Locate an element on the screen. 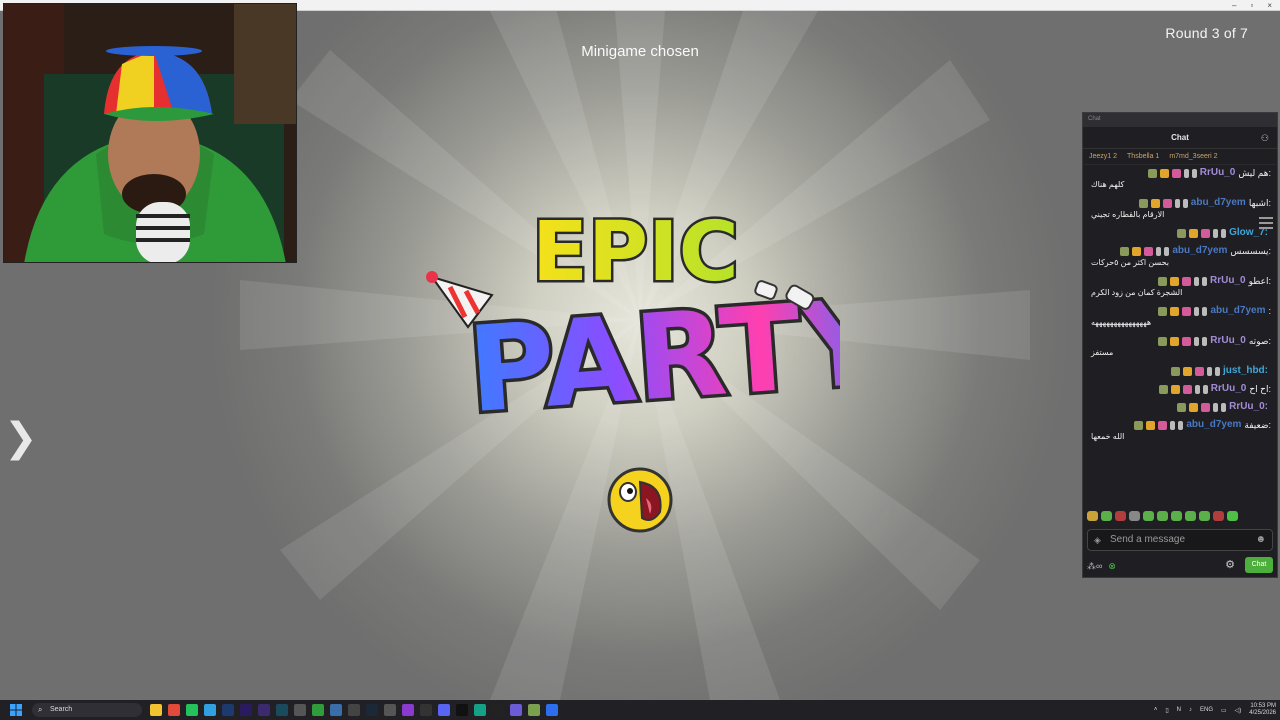 This screenshot has height=720, width=1280. chat-message: صوته: RrUu_0 مستفز is located at coordinates (1180, 347).